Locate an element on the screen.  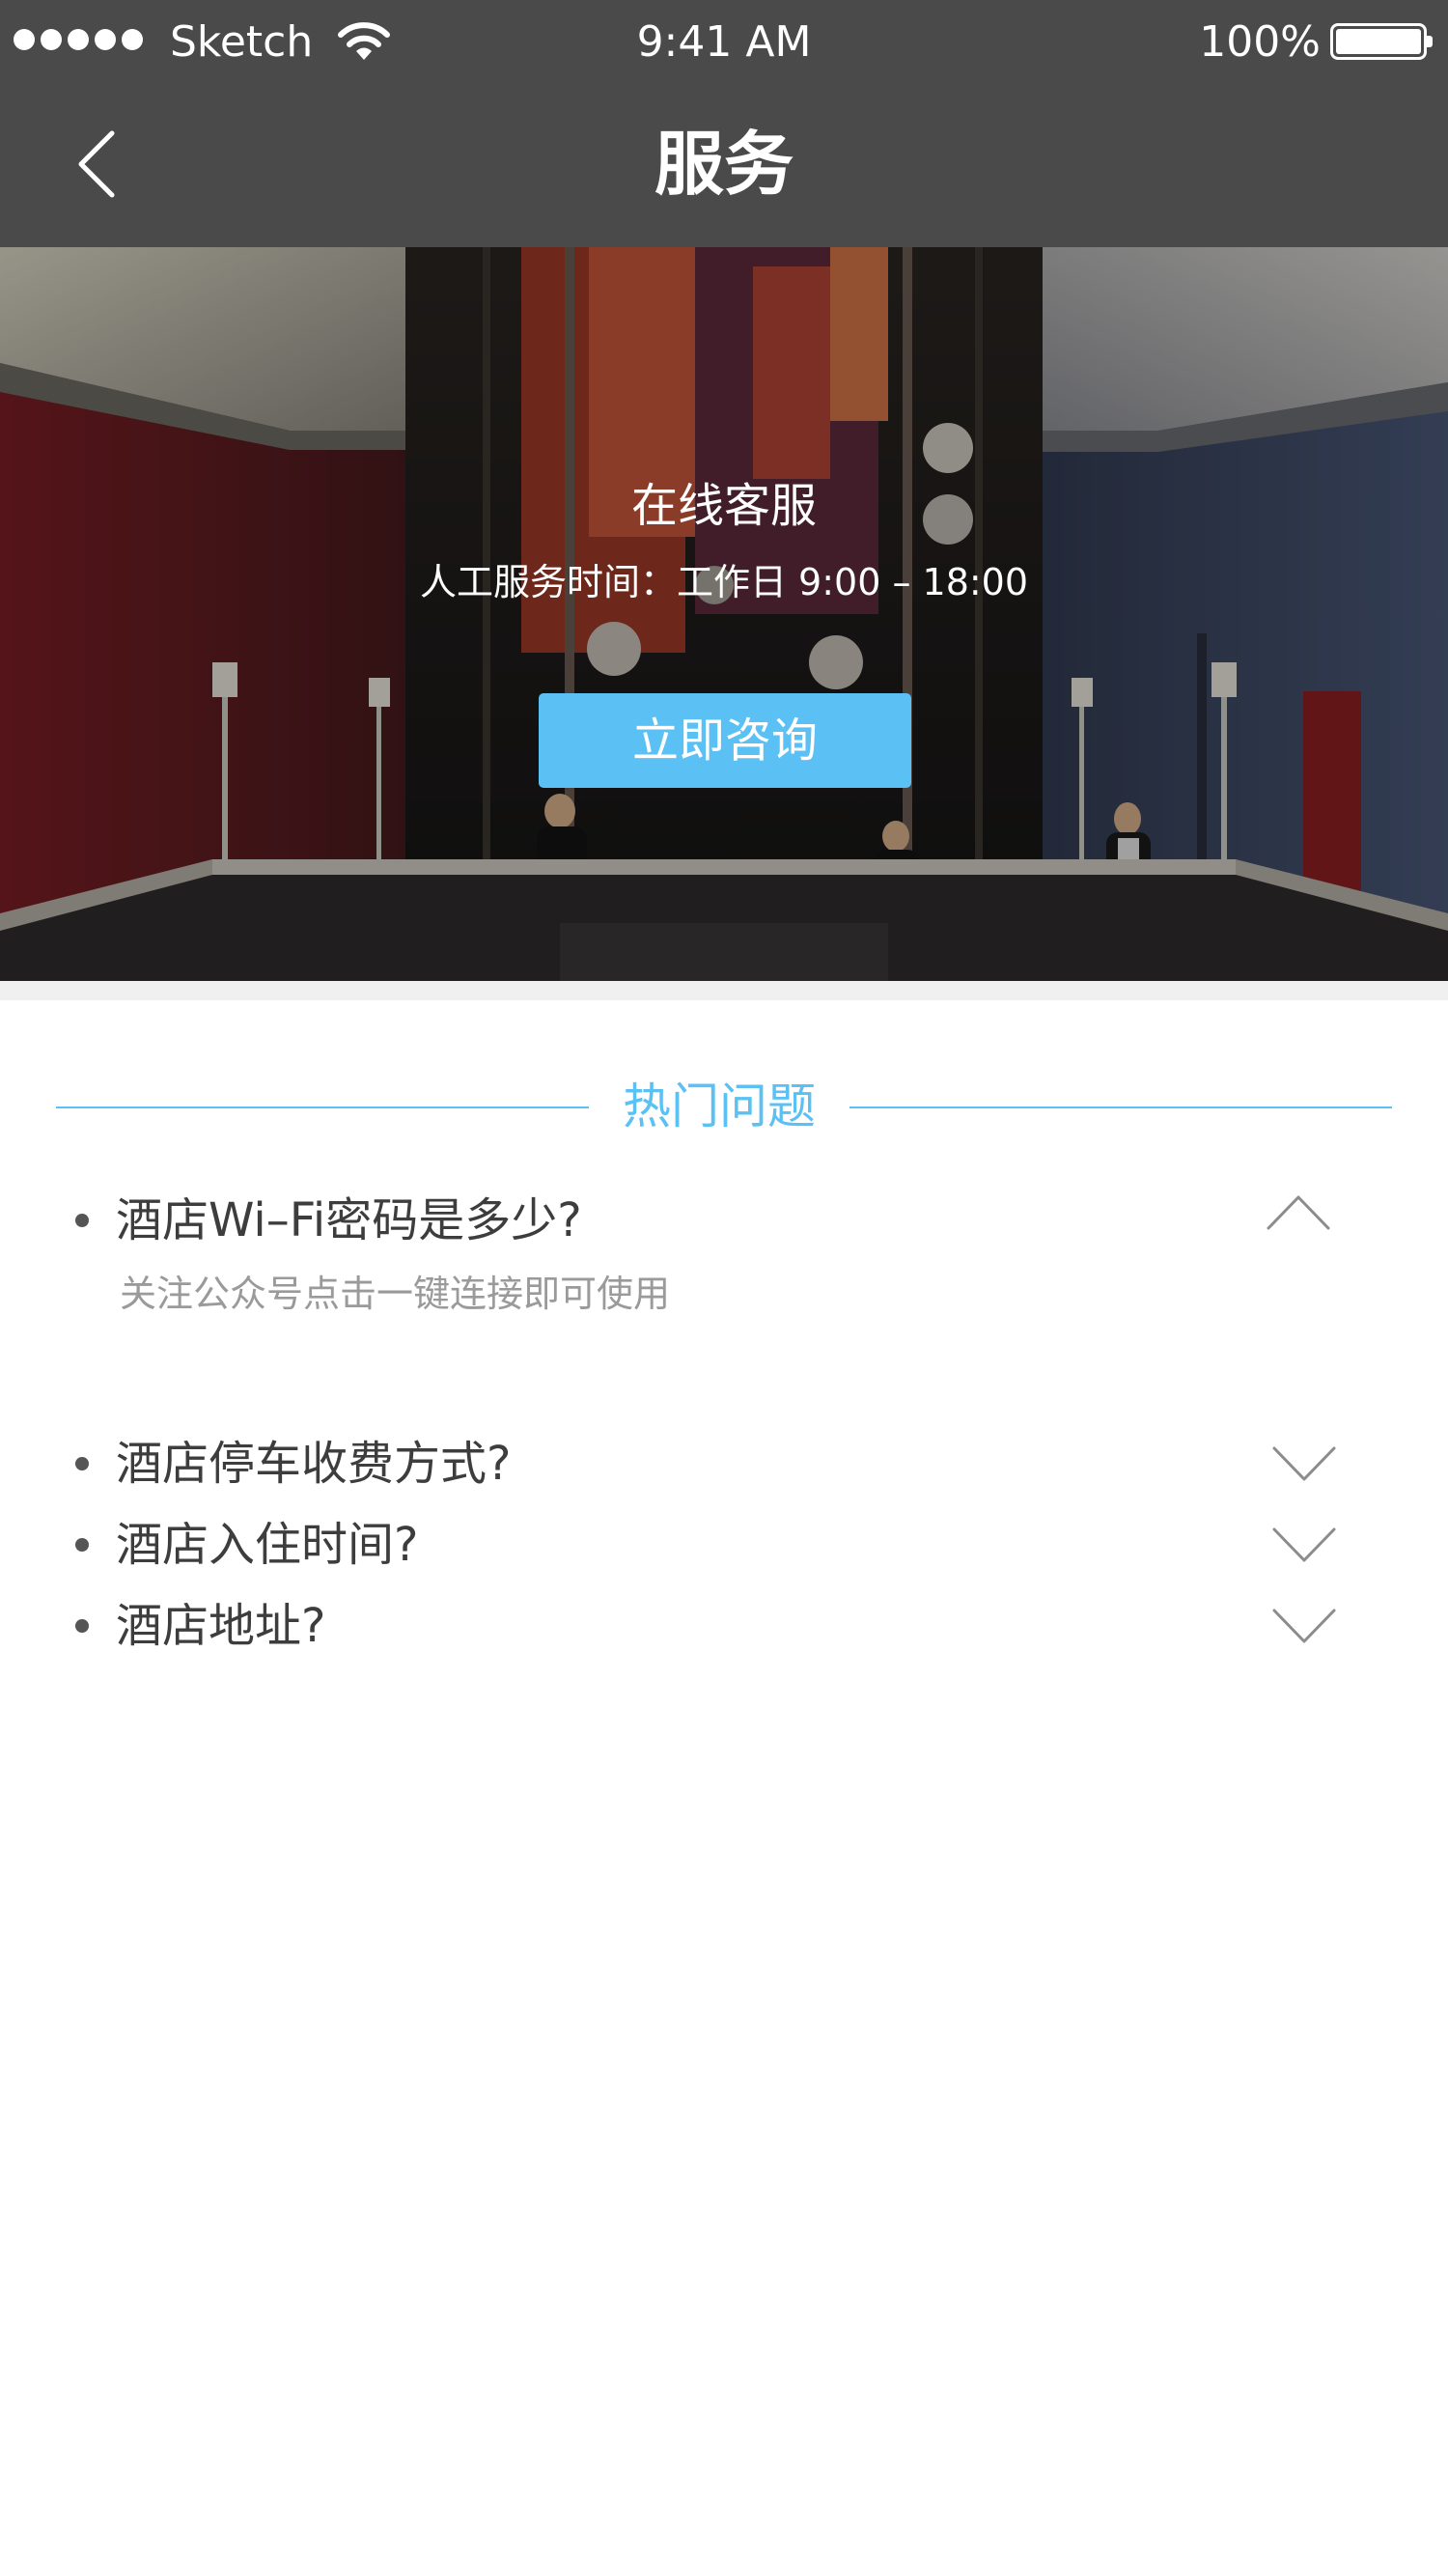
battery-icon is located at coordinates (1382, 42).